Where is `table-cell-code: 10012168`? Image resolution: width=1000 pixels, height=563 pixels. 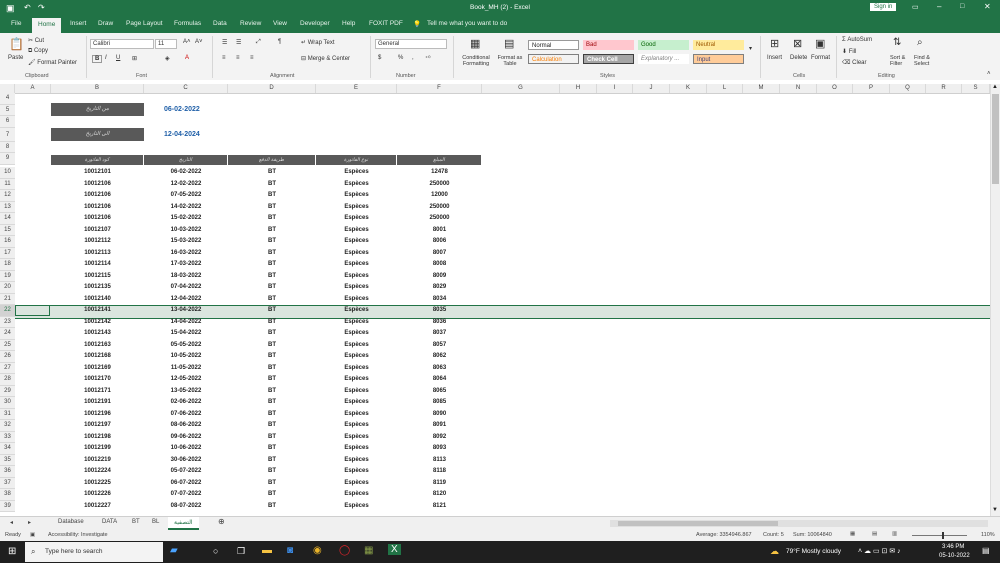 table-cell-code: 10012168 is located at coordinates (97, 357).